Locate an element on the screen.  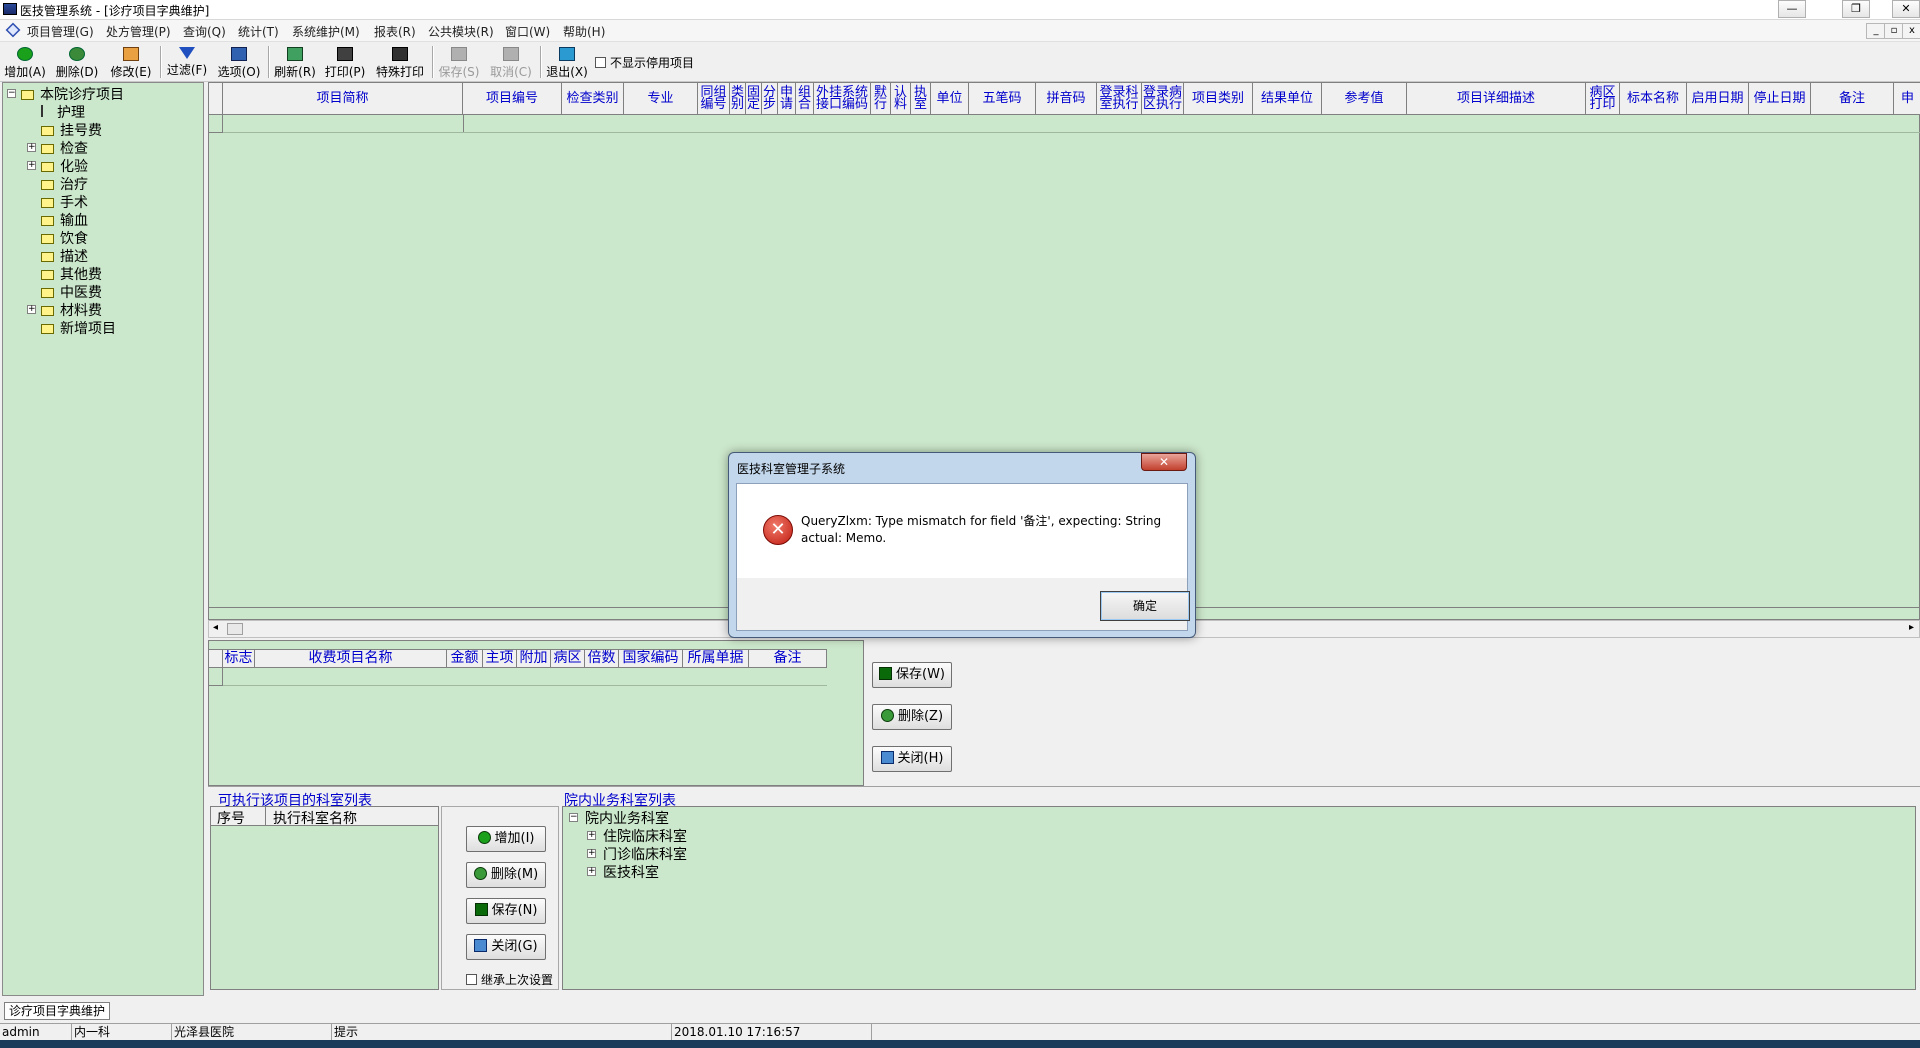
delete-dept-button: 删除(M) is located at coordinates (506, 875).